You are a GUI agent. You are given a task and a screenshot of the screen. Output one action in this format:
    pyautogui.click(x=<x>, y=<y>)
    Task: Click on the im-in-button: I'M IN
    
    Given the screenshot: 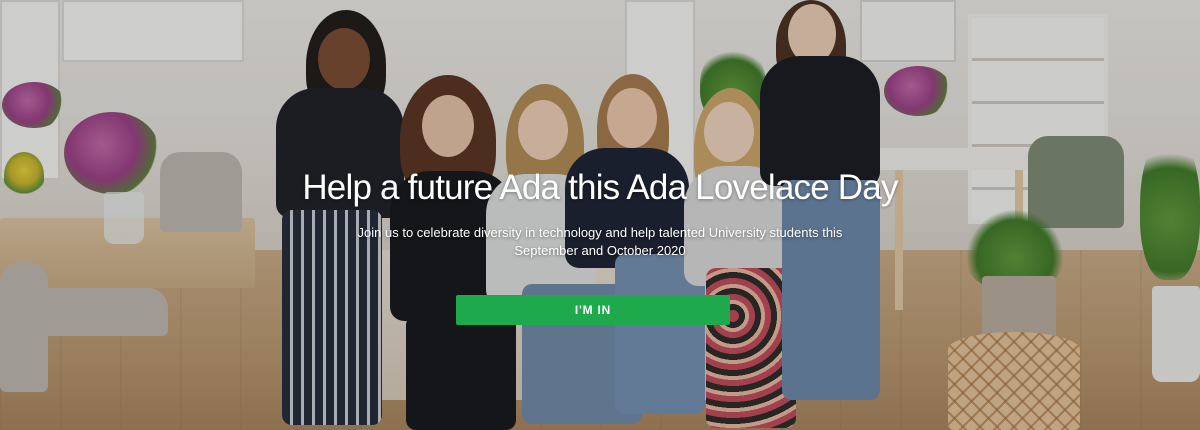 What is the action you would take?
    pyautogui.click(x=593, y=310)
    